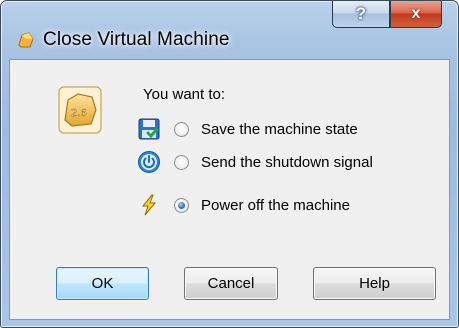  Describe the element at coordinates (181, 162) in the screenshot. I see `radio-shutdown-signal` at that location.